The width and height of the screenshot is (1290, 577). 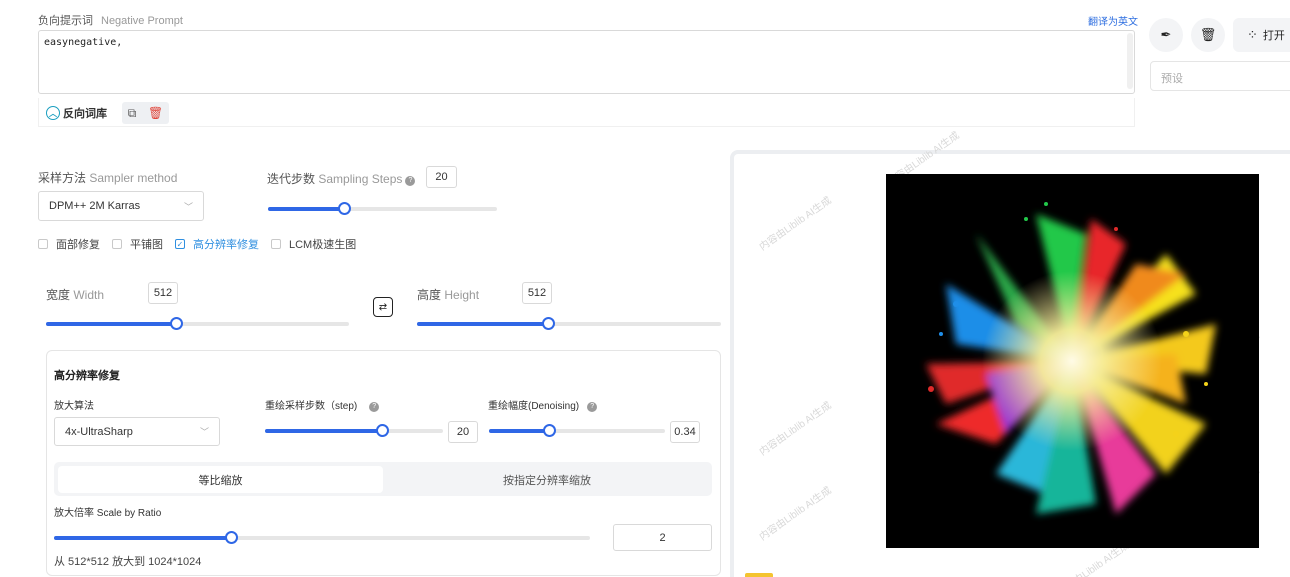 What do you see at coordinates (1252, 34) in the screenshot?
I see `grid-icon: ⁘` at bounding box center [1252, 34].